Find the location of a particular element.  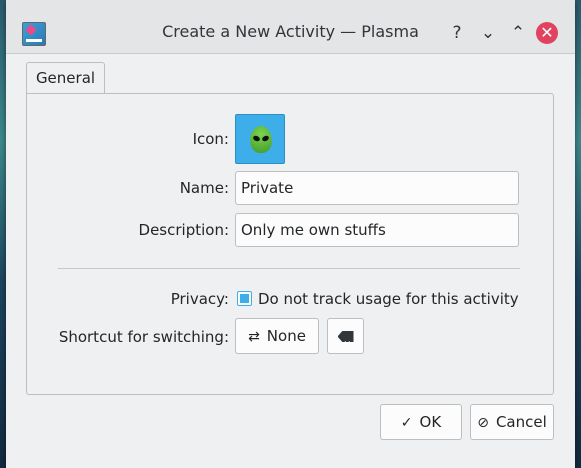

ok-label: OK is located at coordinates (430, 422).